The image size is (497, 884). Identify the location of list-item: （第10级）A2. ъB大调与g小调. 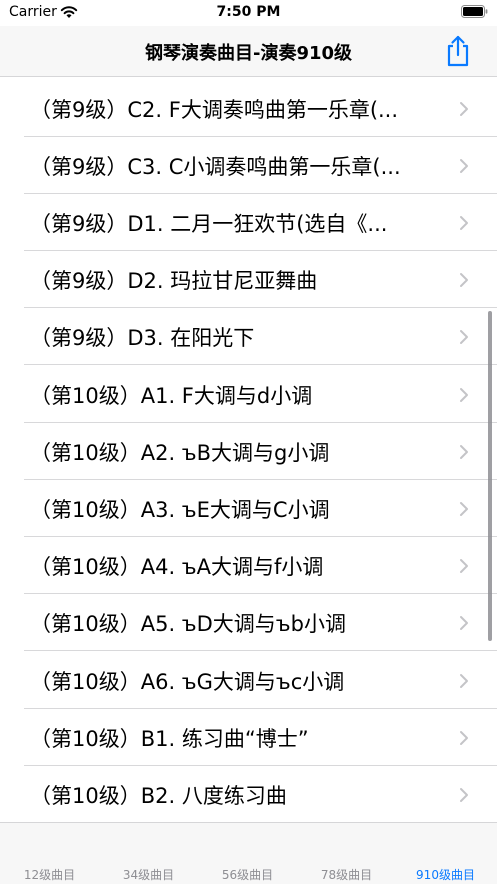
(248, 451).